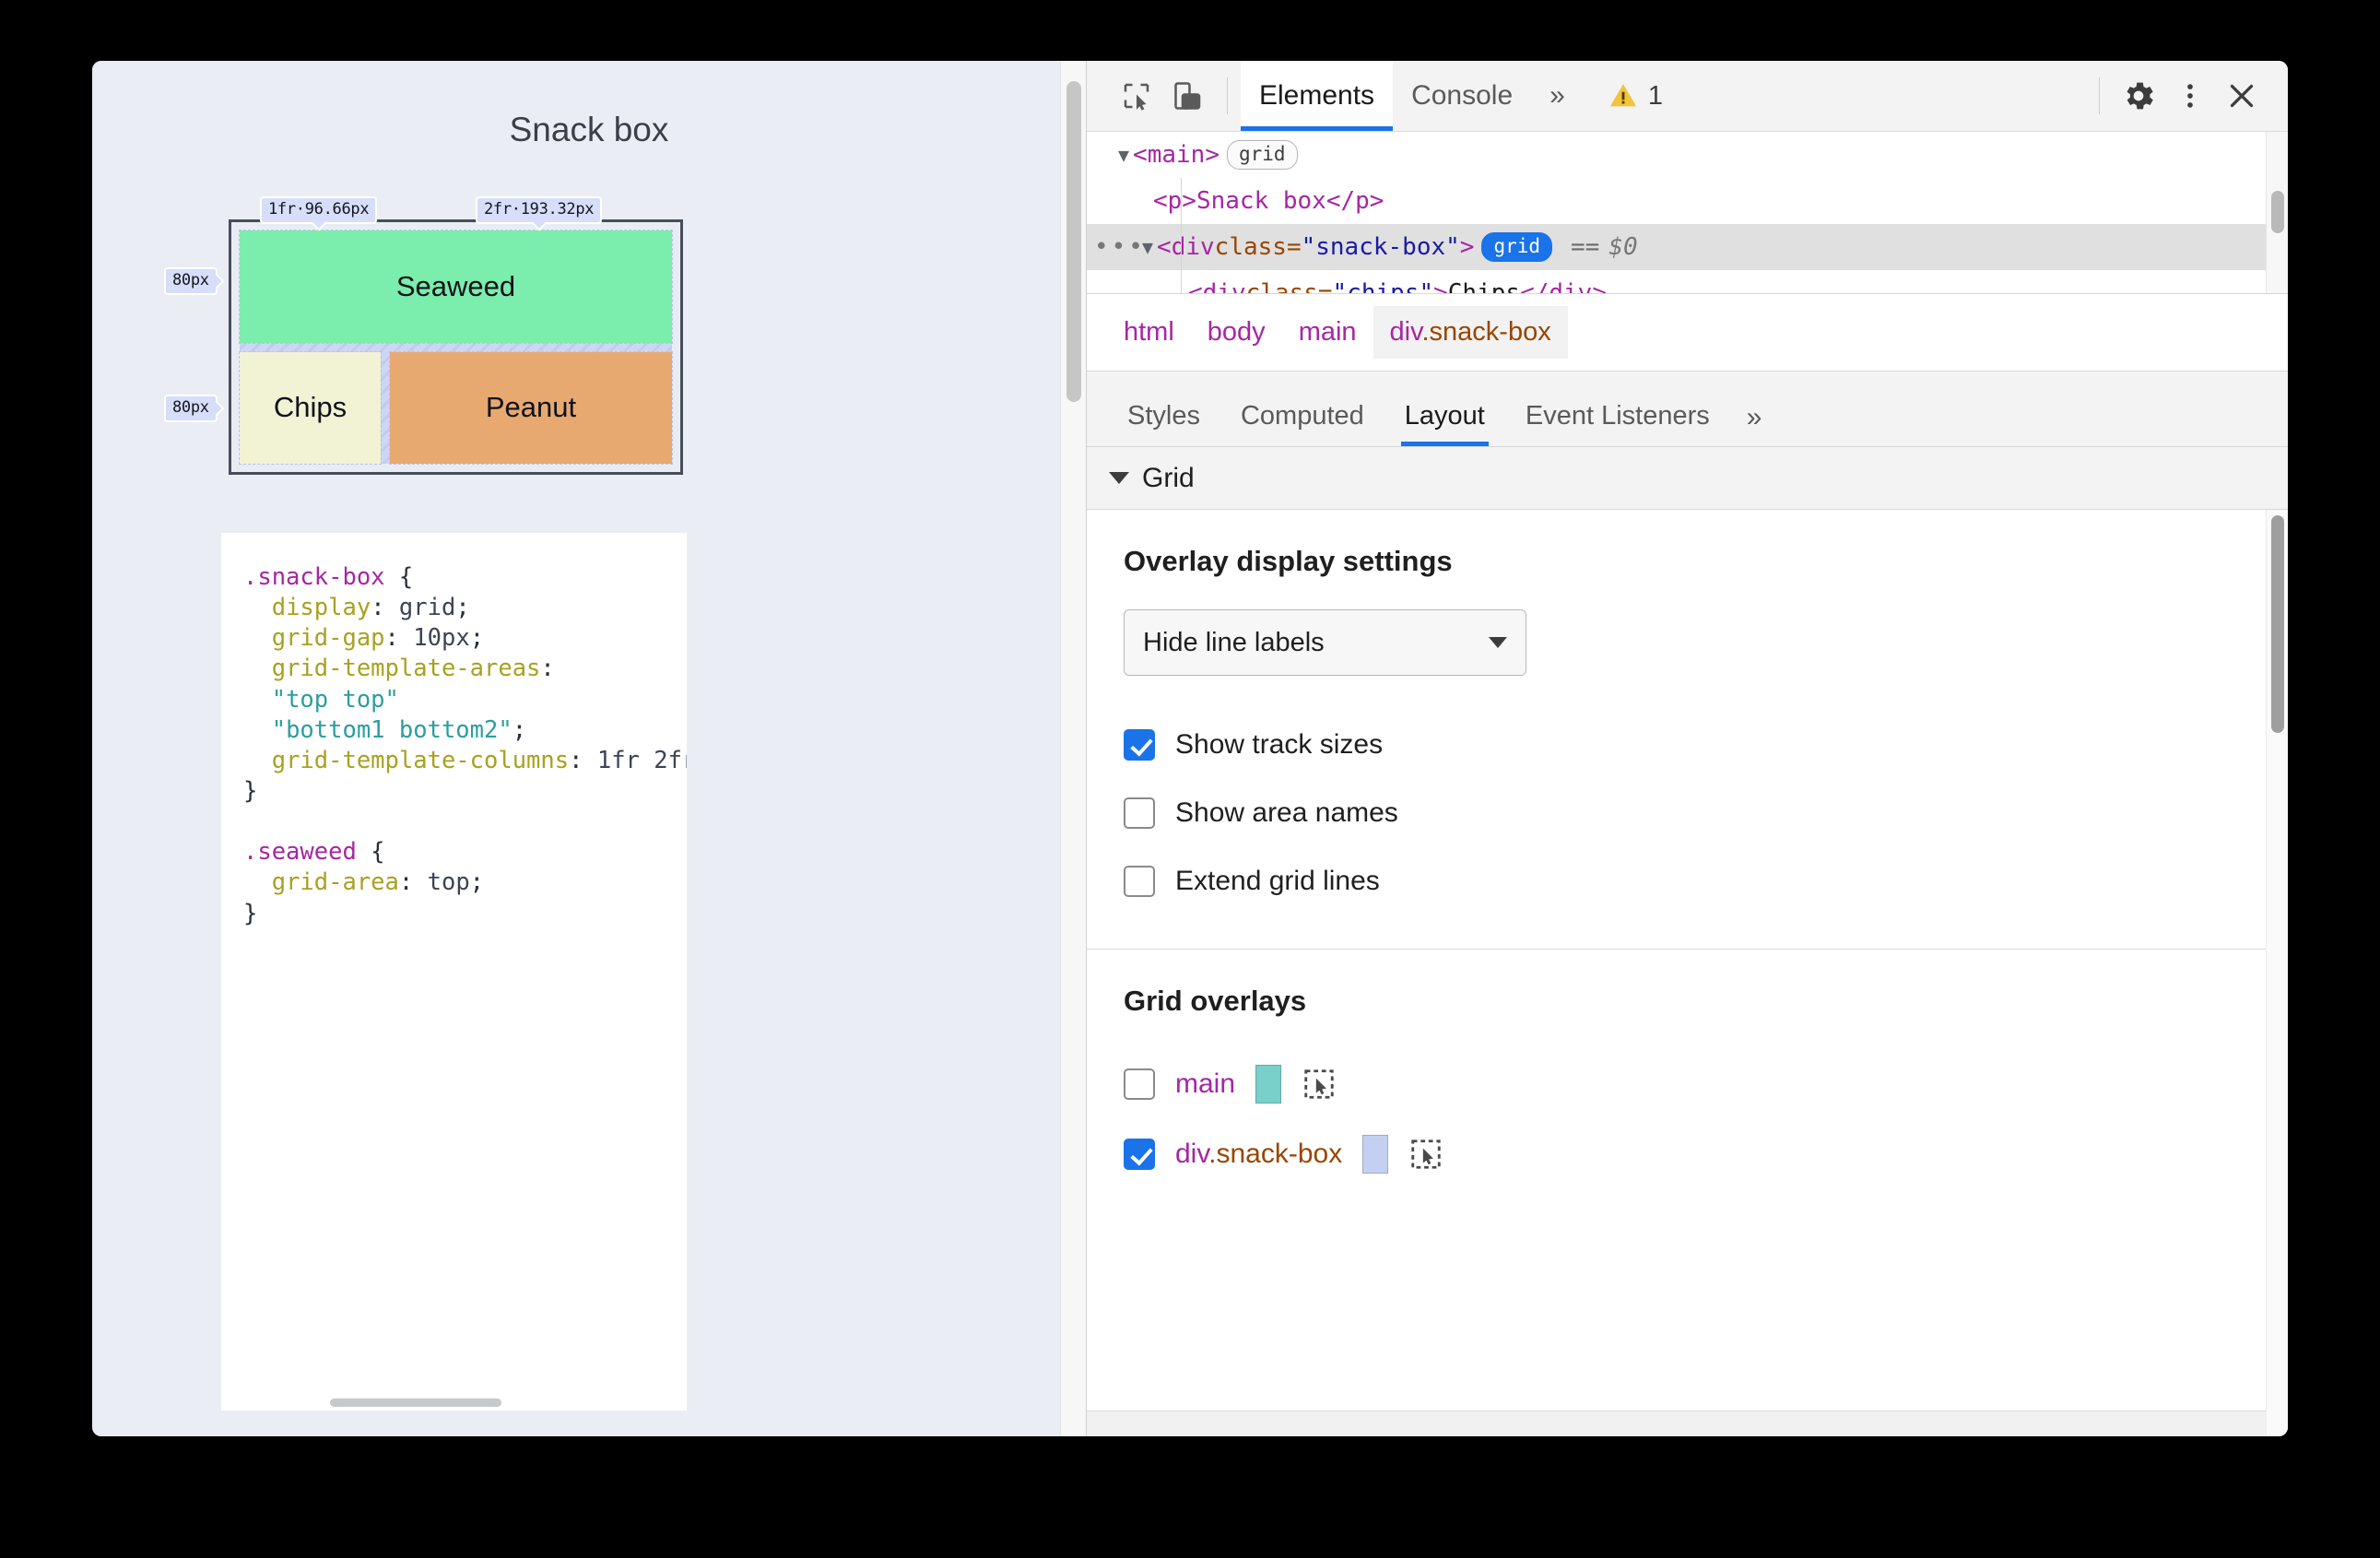 The image size is (2380, 1558). What do you see at coordinates (1585, 247) in the screenshot?
I see `dom-equals: ==` at bounding box center [1585, 247].